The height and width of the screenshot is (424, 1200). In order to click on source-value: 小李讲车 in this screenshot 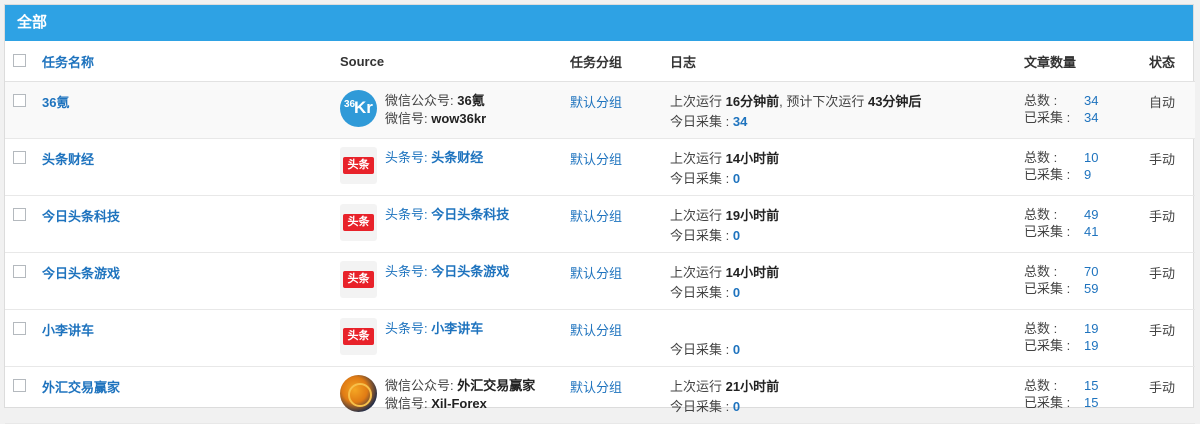, I will do `click(457, 328)`.